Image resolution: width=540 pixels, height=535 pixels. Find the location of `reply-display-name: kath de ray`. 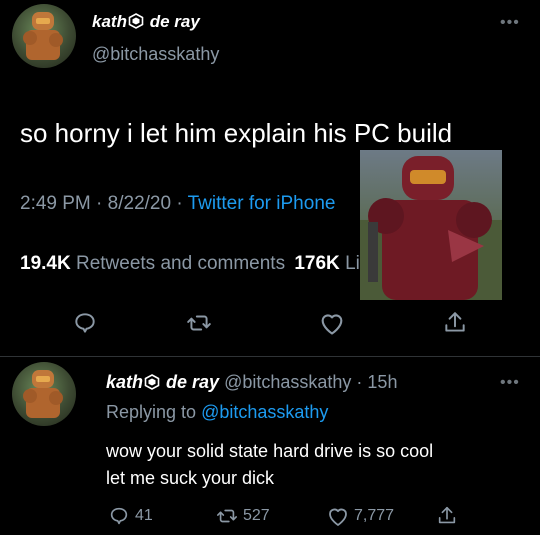

reply-display-name: kath de ray is located at coordinates (162, 382).